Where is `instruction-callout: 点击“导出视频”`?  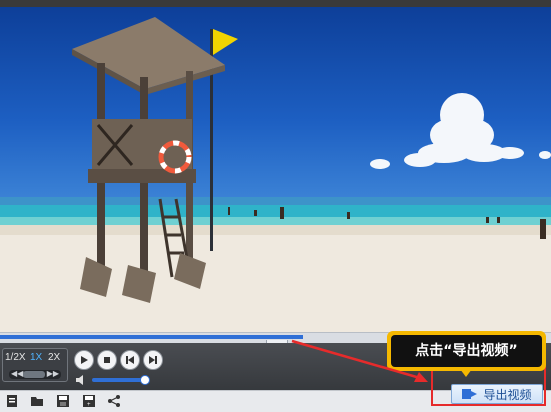
instruction-callout: 点击“导出视频” is located at coordinates (466, 351).